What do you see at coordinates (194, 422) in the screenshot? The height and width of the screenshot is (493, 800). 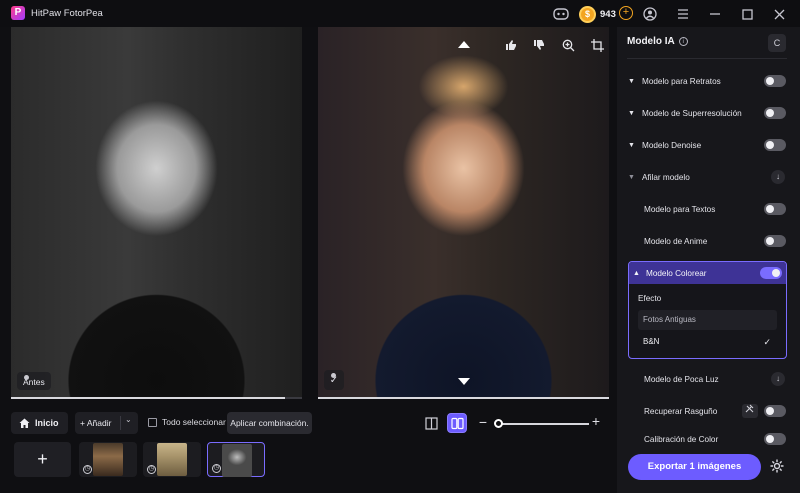 I see `select-all-label: Todo seleccionar` at bounding box center [194, 422].